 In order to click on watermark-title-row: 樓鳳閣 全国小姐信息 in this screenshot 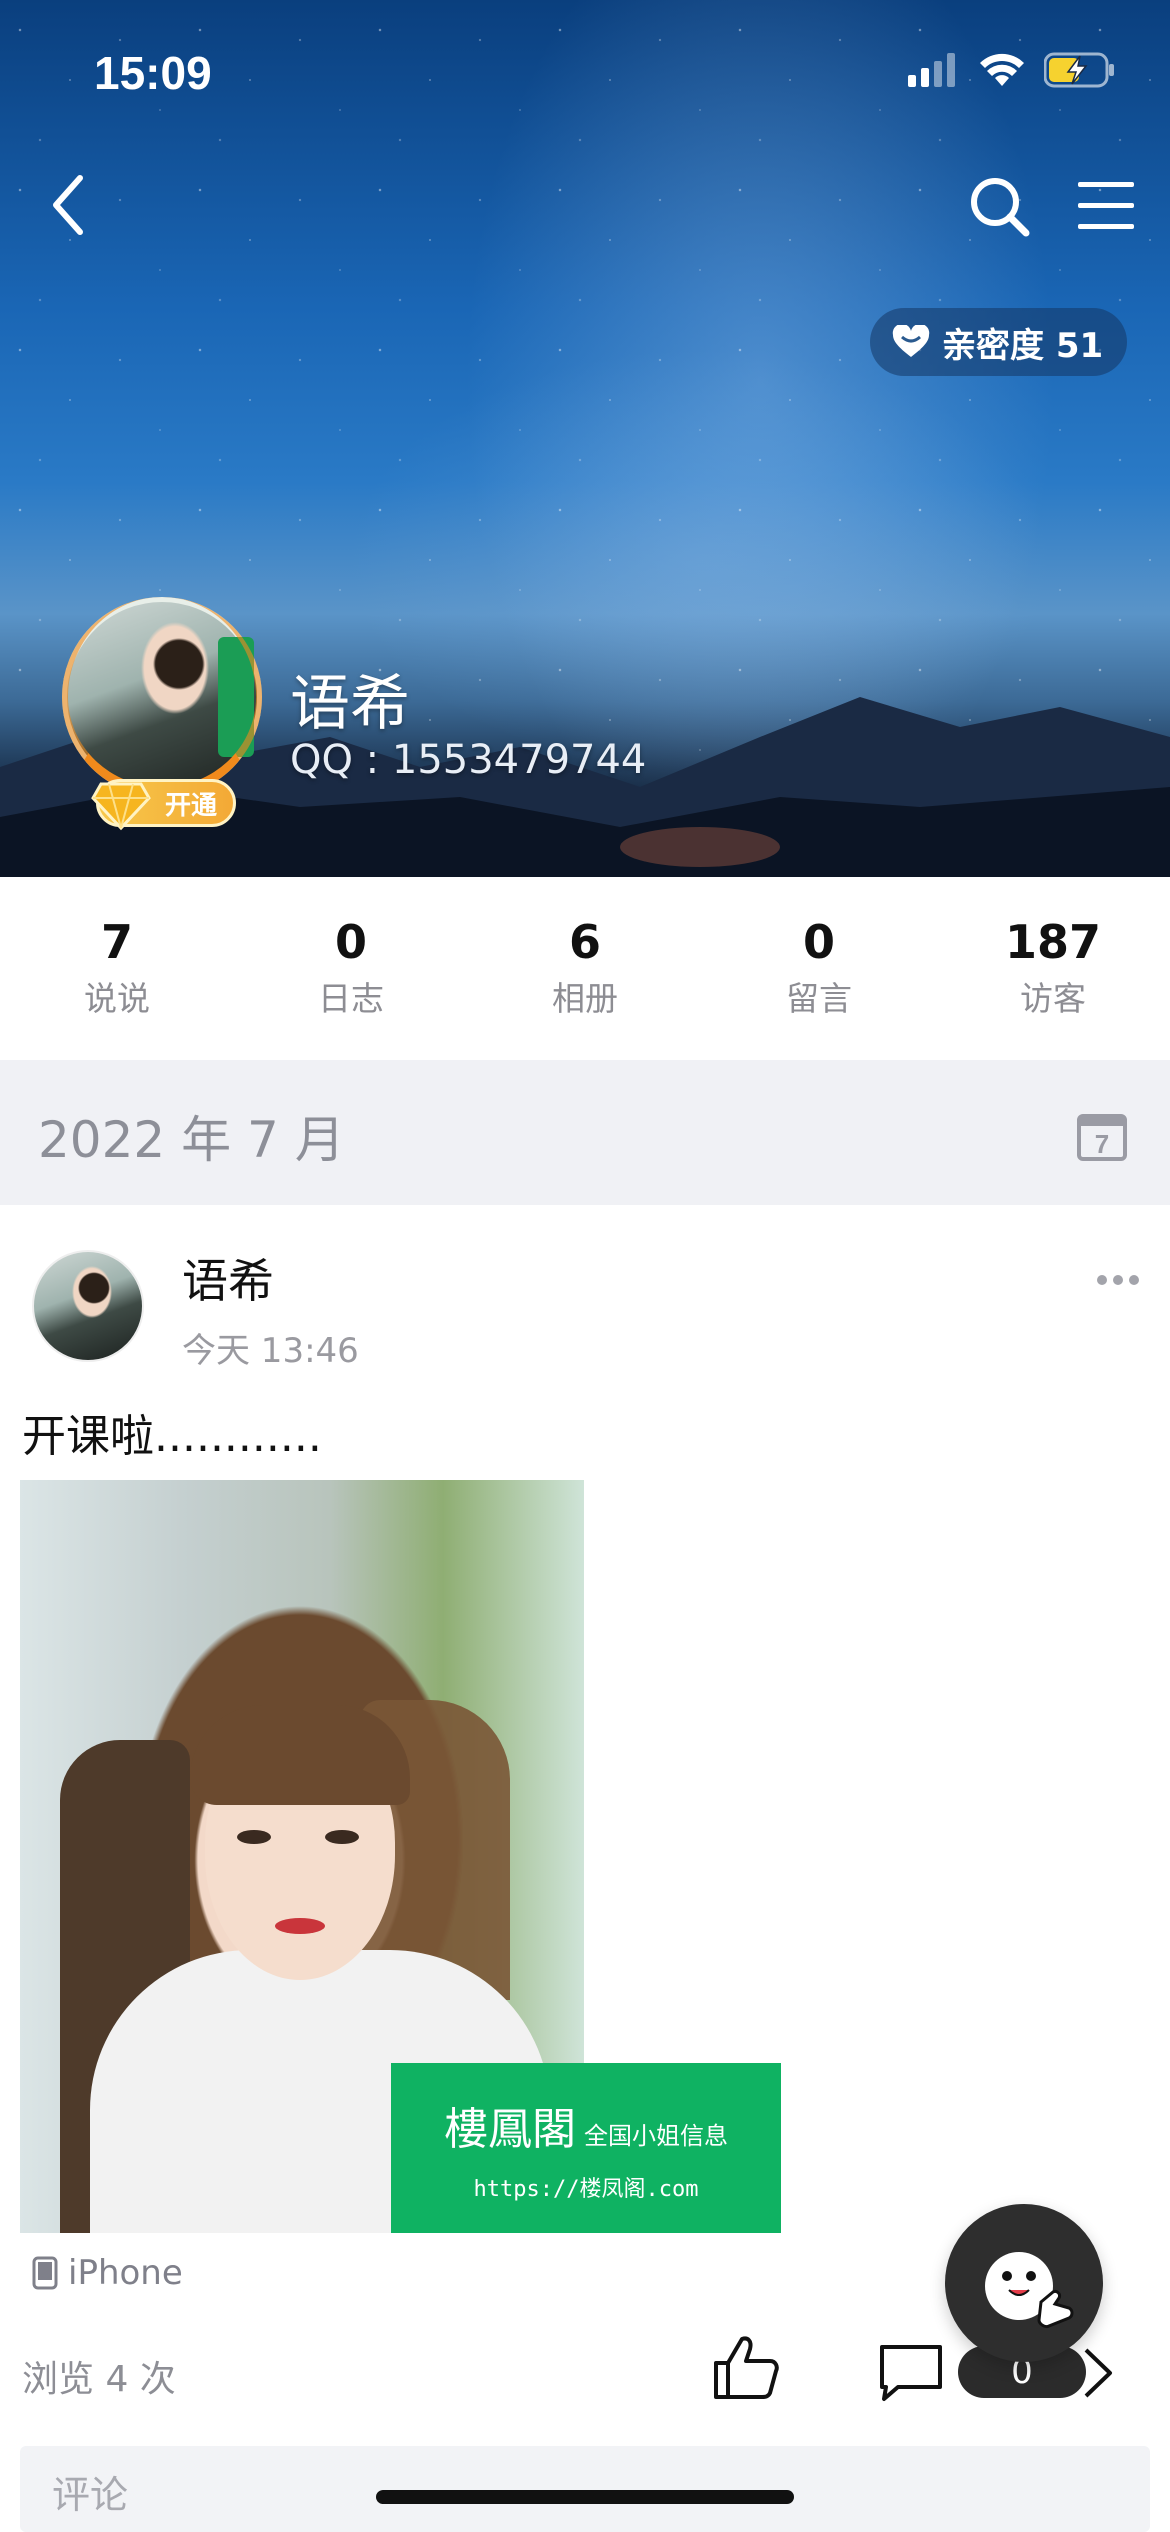, I will do `click(586, 2125)`.